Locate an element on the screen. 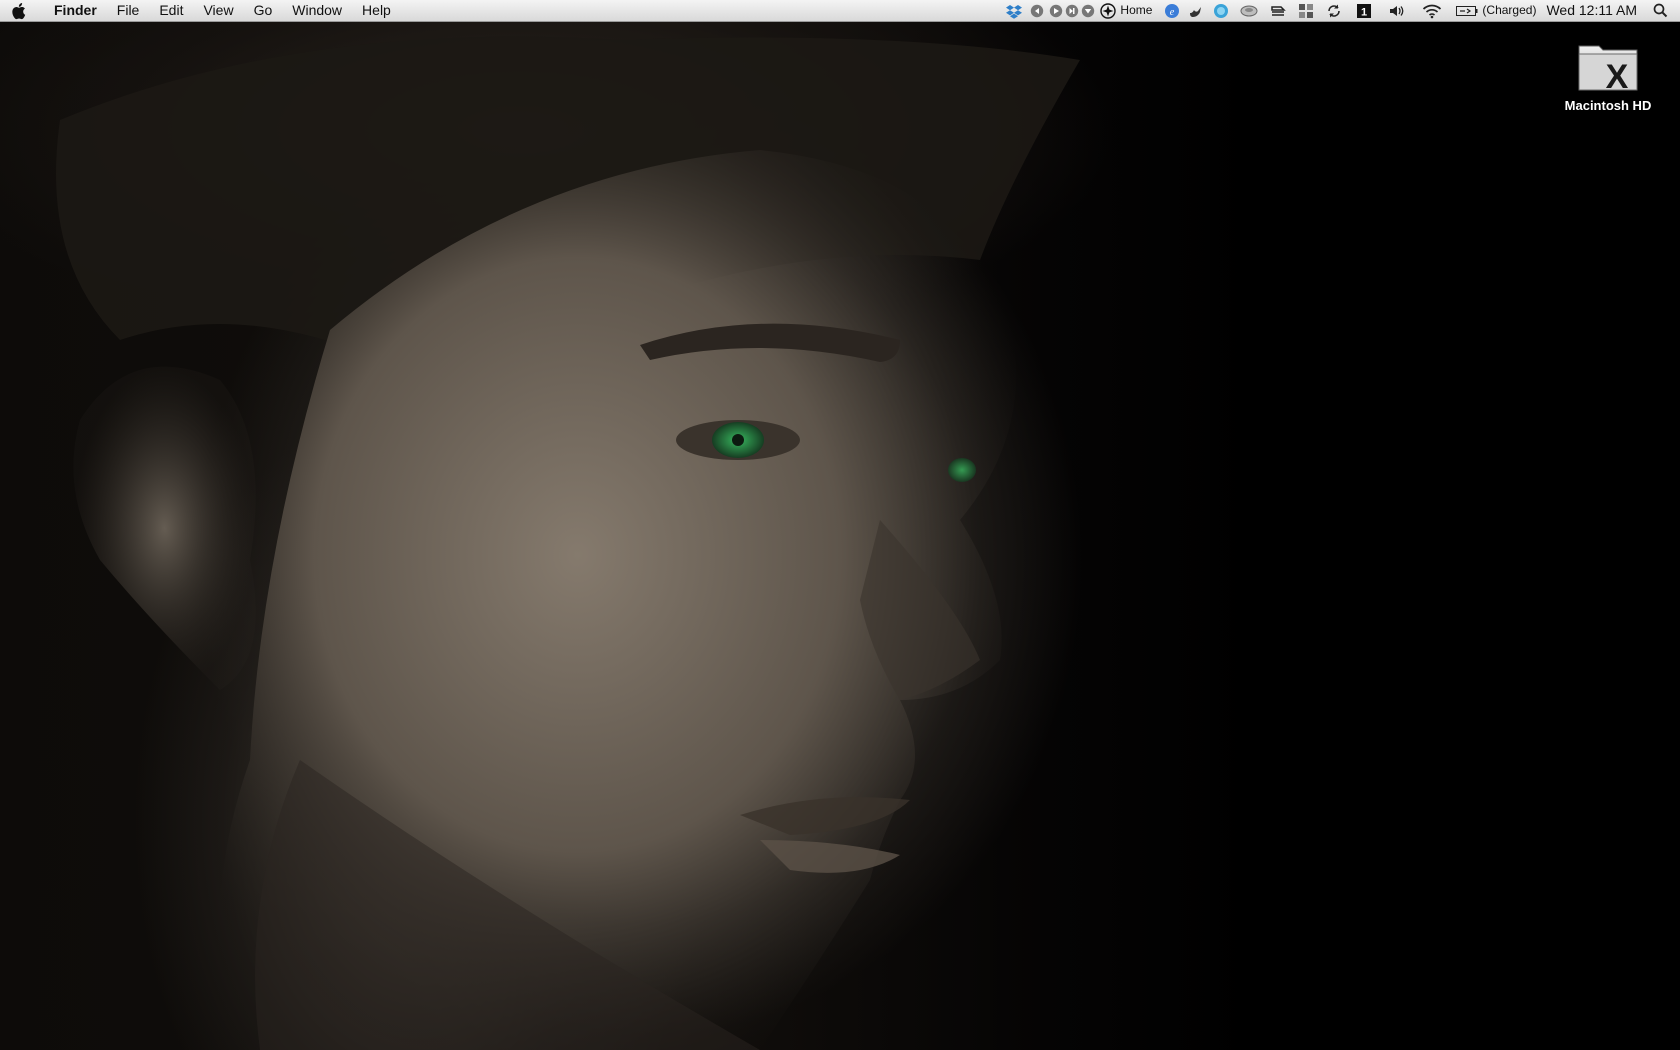 The image size is (1680, 1050). hard-drive-icon: X is located at coordinates (1608, 68).